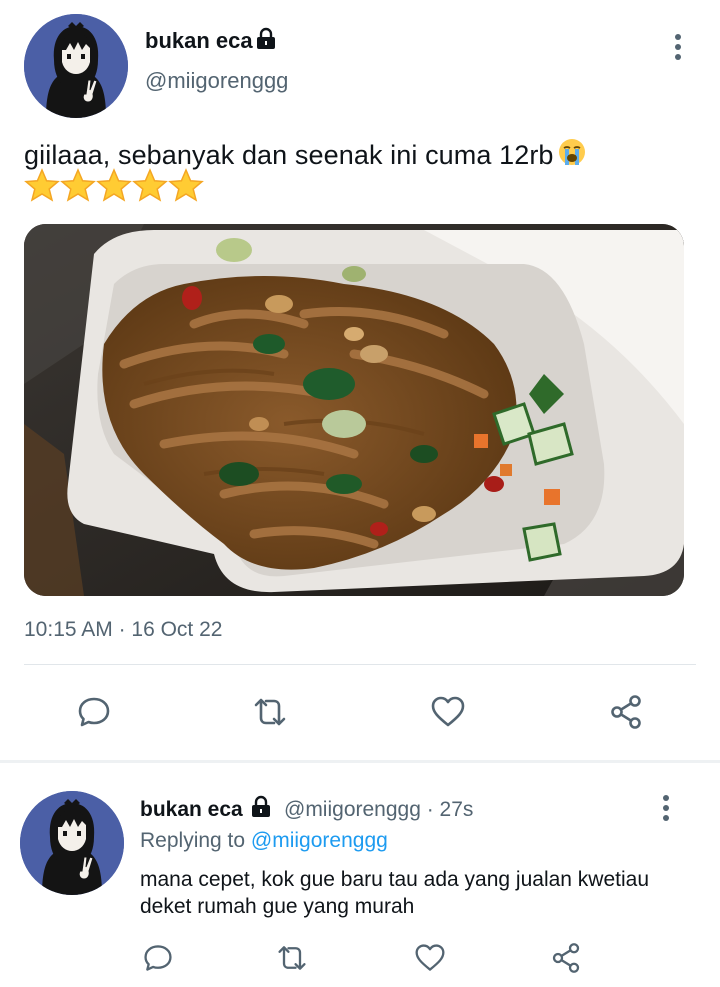 The height and width of the screenshot is (987, 720). Describe the element at coordinates (177, 629) in the screenshot. I see `tweet-date: 16 Oct 22` at that location.